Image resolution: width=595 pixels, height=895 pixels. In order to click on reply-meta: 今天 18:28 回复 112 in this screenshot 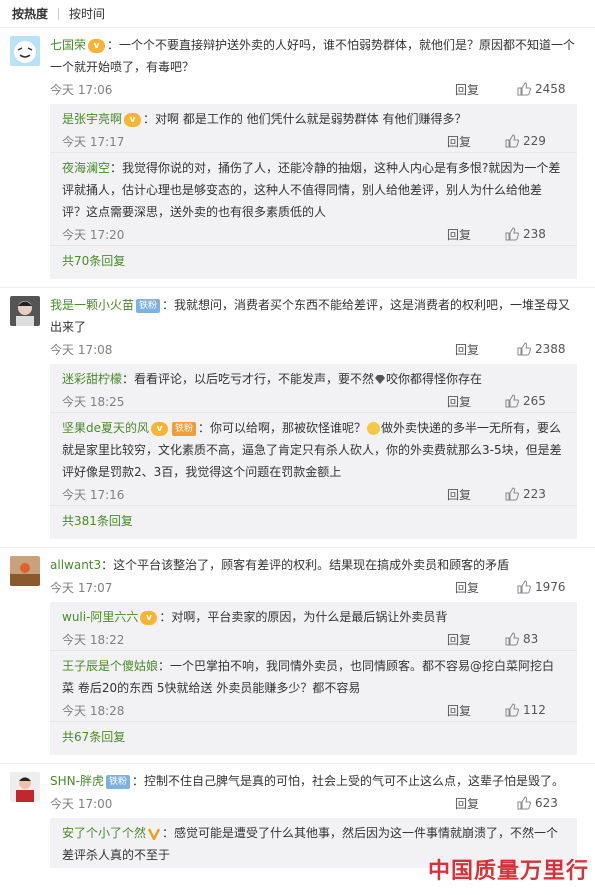, I will do `click(313, 710)`.